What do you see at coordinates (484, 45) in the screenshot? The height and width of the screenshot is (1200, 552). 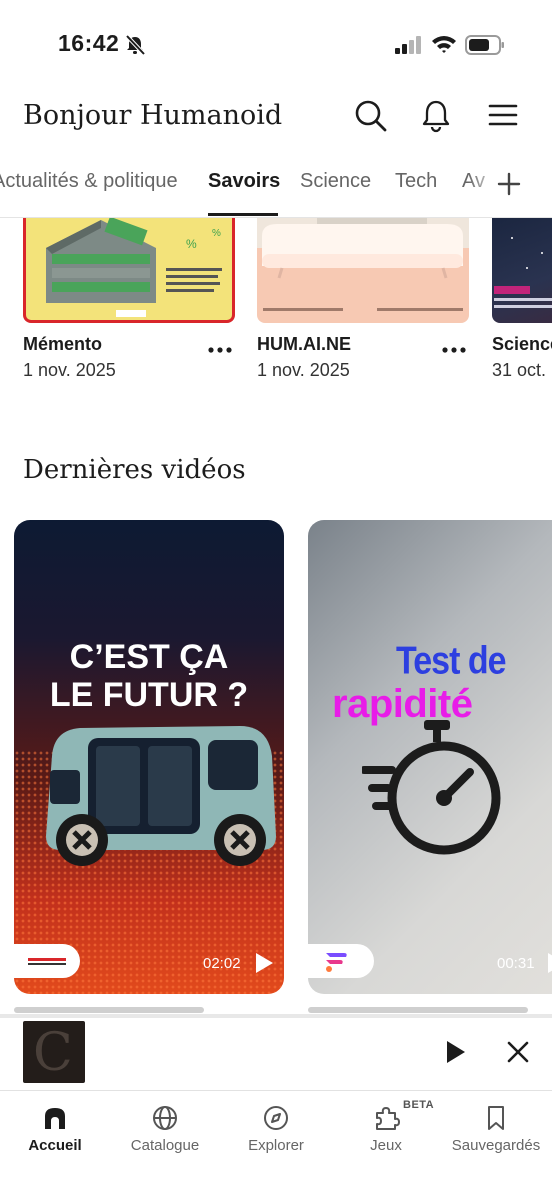 I see `battery-icon` at bounding box center [484, 45].